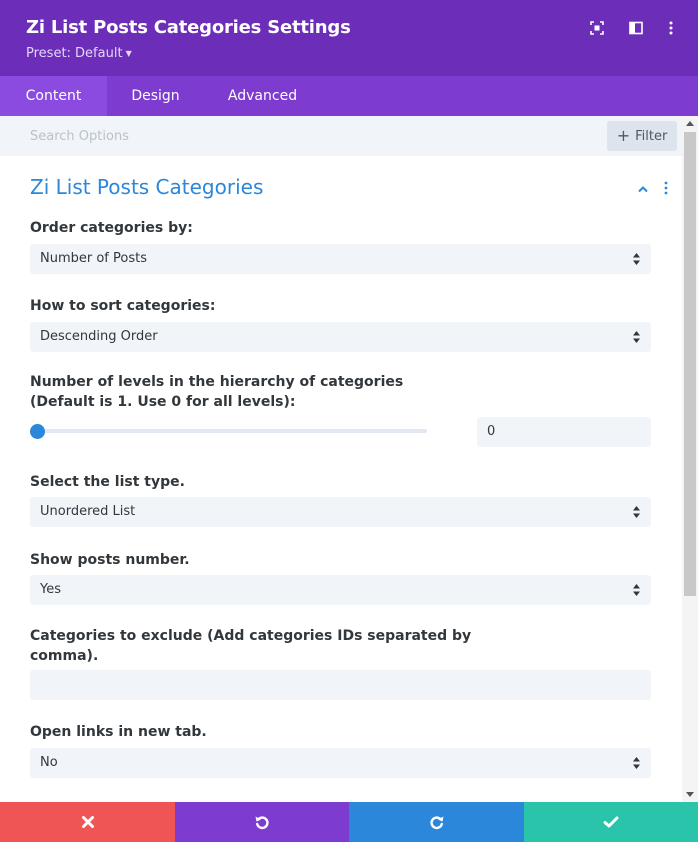 The height and width of the screenshot is (842, 698). What do you see at coordinates (690, 123) in the screenshot?
I see `scroll-up-icon` at bounding box center [690, 123].